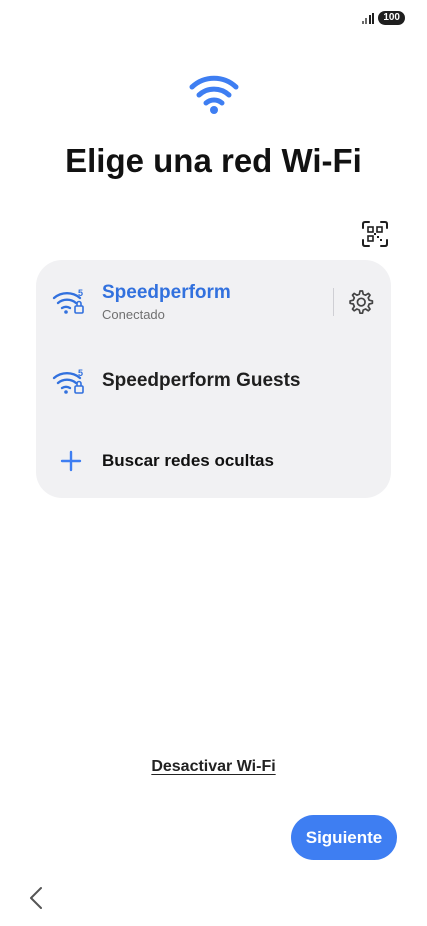  Describe the element at coordinates (375, 234) in the screenshot. I see `qr-scan-icon` at that location.